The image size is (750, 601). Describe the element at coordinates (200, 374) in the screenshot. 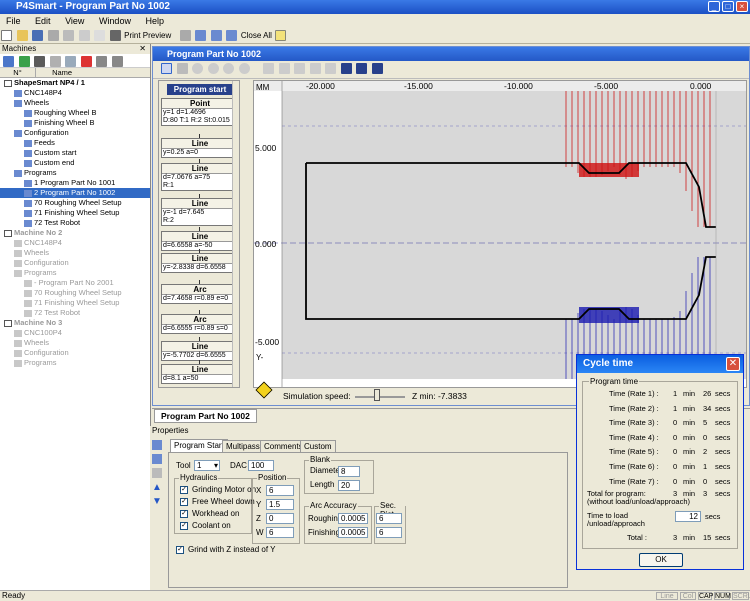

I see `flow-block: Line d=8.1 a=50` at that location.